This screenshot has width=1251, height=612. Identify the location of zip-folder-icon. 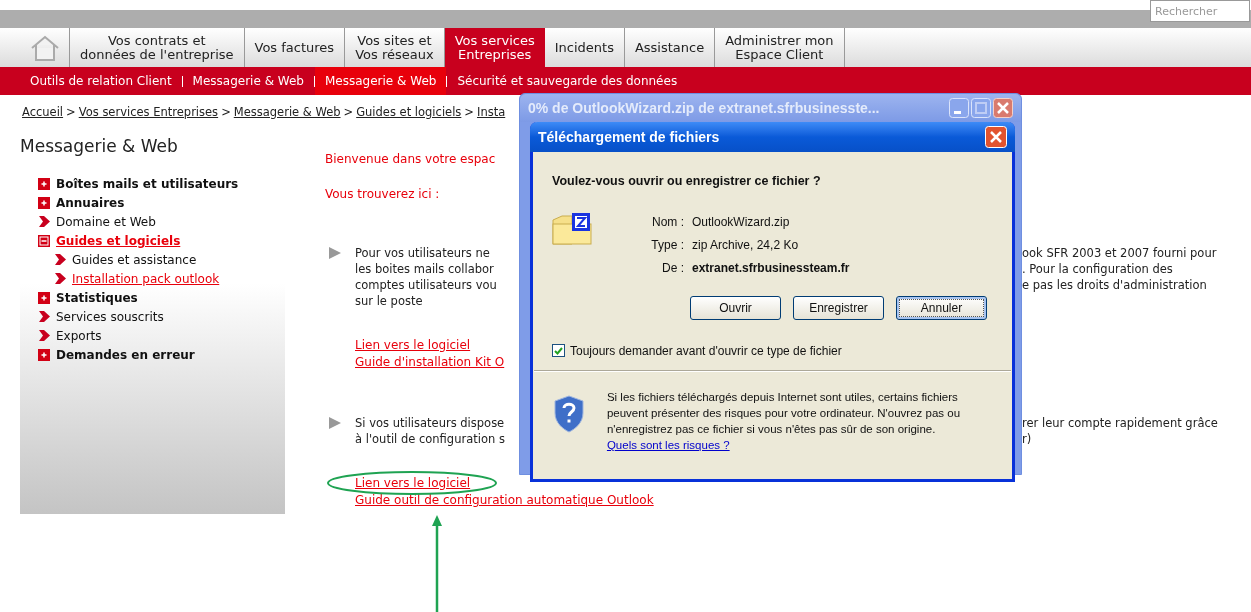
(572, 229).